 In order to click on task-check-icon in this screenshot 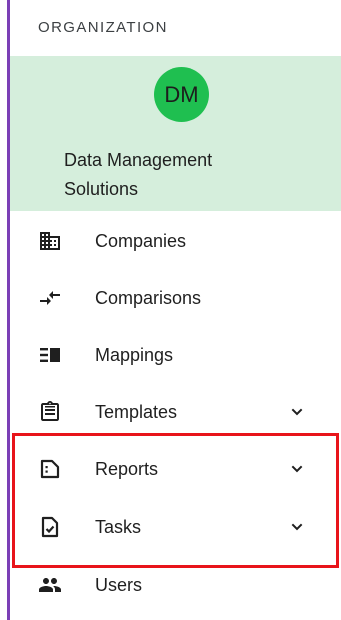, I will do `click(50, 527)`.